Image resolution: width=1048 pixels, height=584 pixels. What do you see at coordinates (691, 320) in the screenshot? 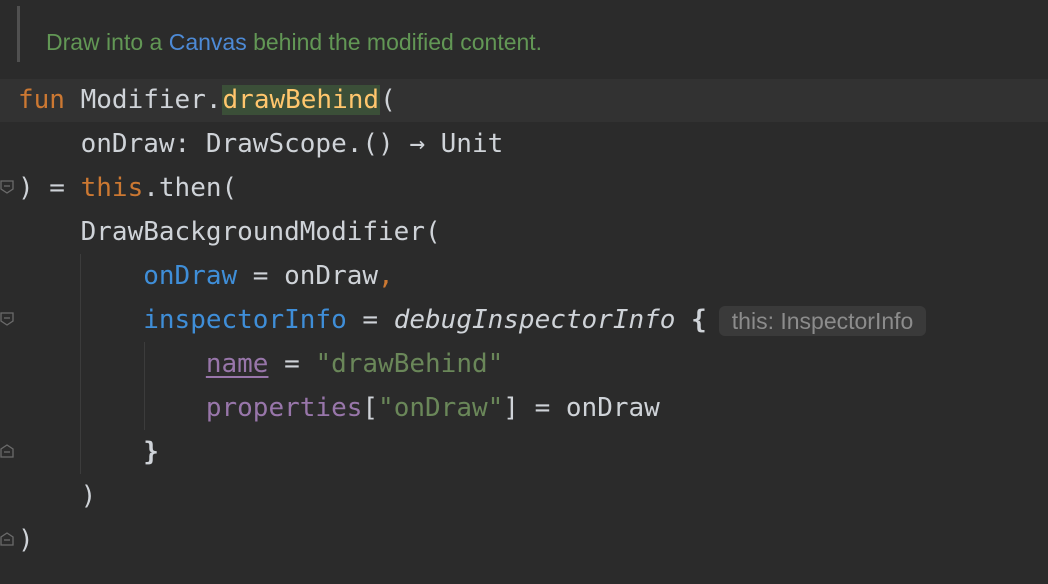
I see `open-brace: {` at bounding box center [691, 320].